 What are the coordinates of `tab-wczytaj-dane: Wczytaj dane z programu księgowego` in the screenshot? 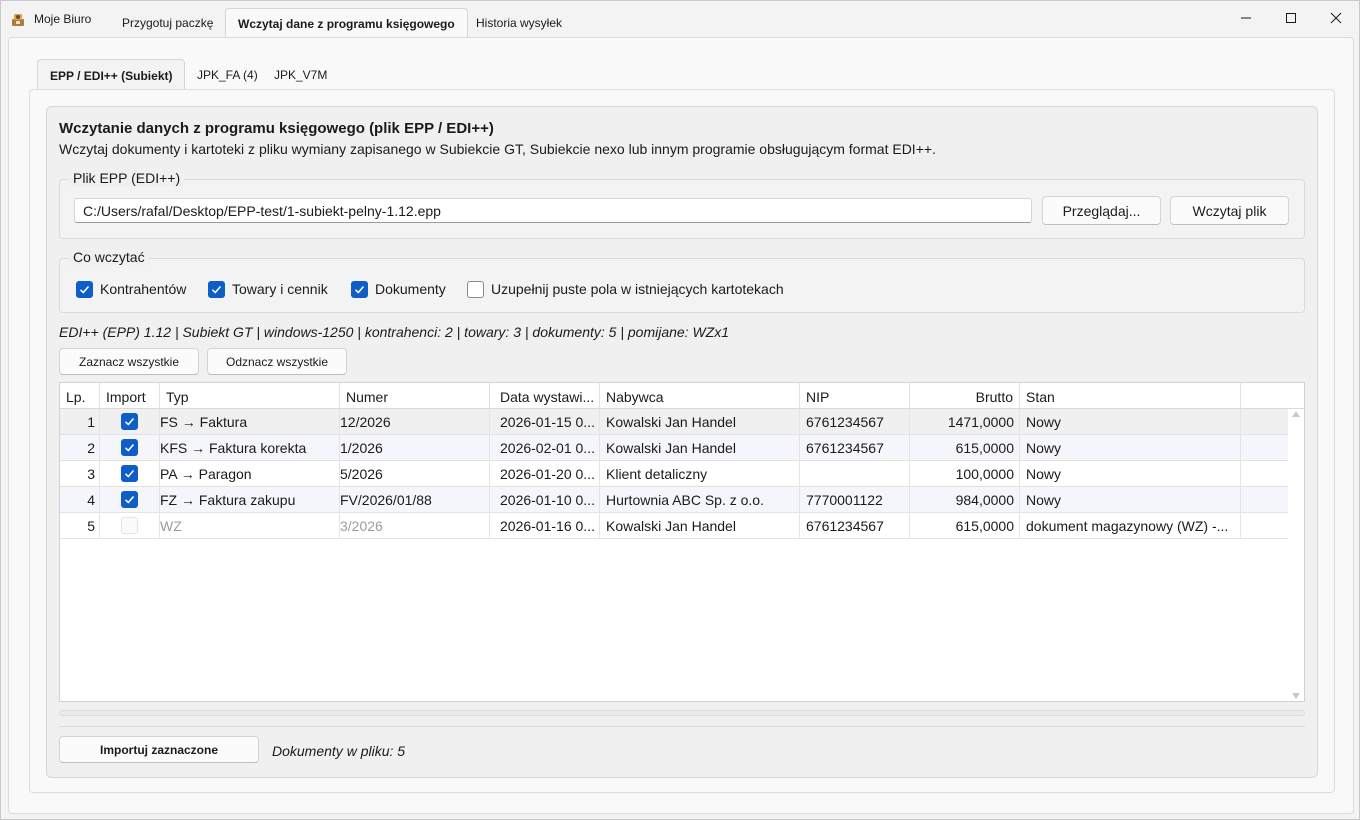 It's located at (346, 23).